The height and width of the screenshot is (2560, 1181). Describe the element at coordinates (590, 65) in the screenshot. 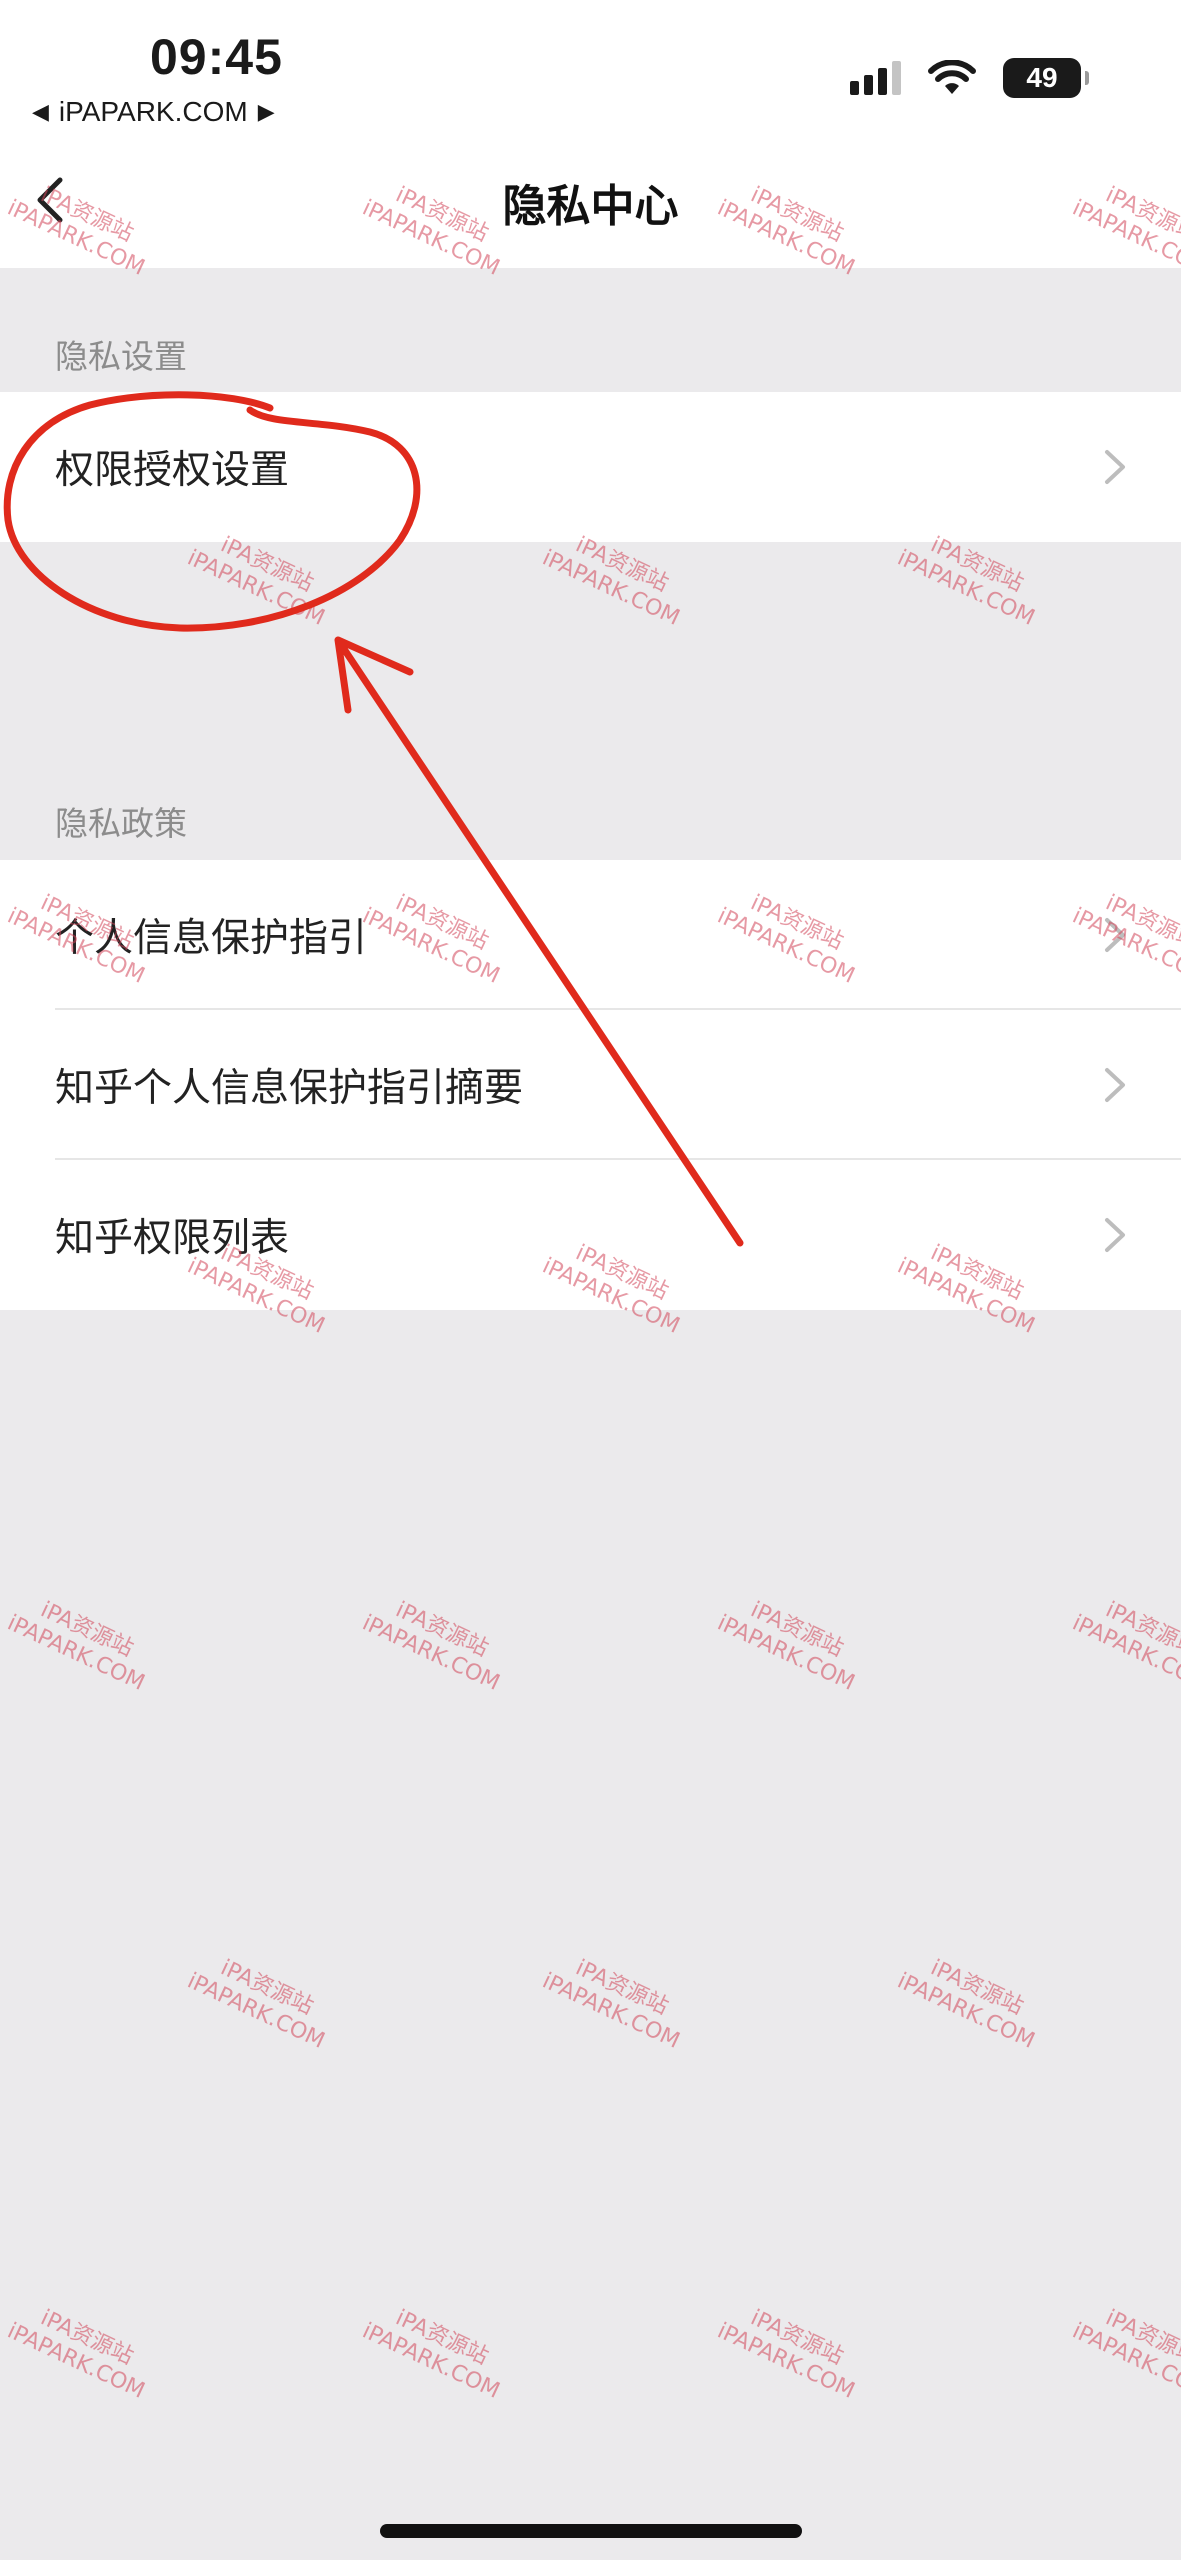

I see `status-bar: 09:45 ◀ iPAPARK.COM ▶ 49` at that location.